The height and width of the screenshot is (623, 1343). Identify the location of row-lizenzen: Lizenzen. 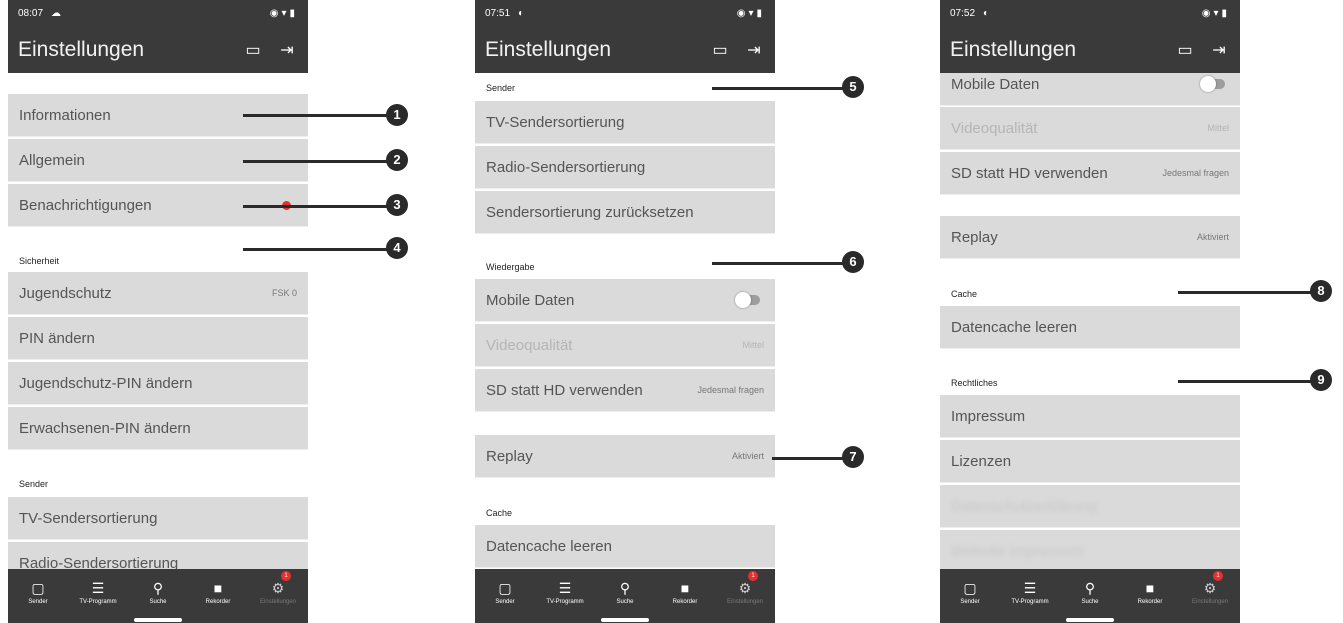
(1090, 461).